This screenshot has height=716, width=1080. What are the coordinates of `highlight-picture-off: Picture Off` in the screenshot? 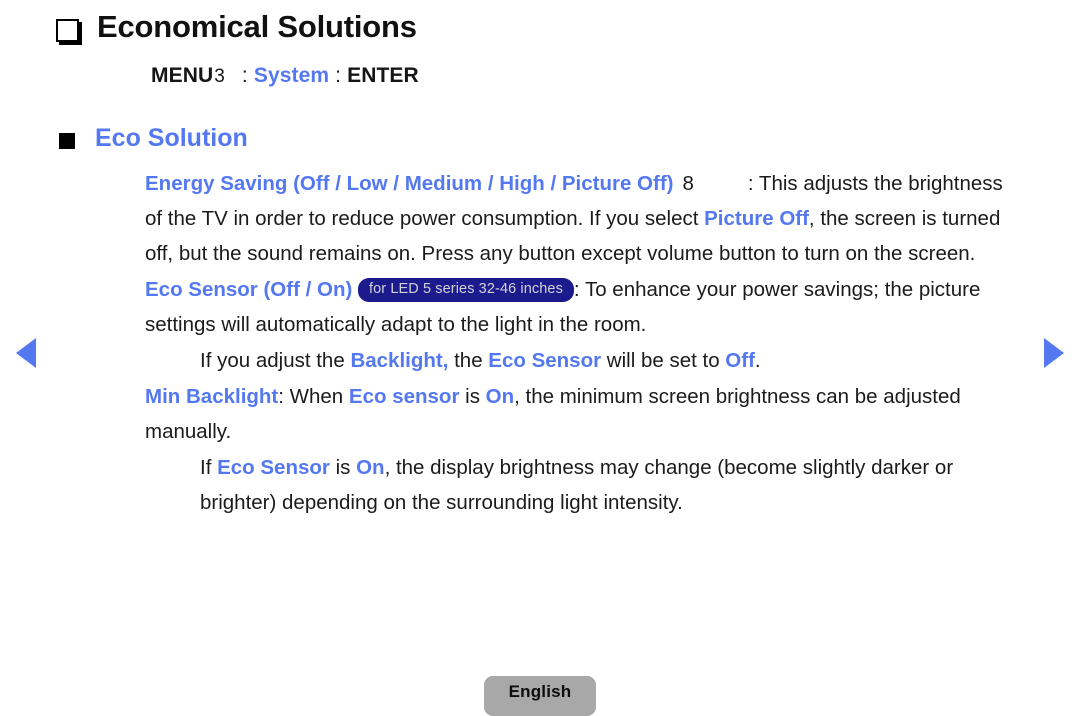 It's located at (756, 218).